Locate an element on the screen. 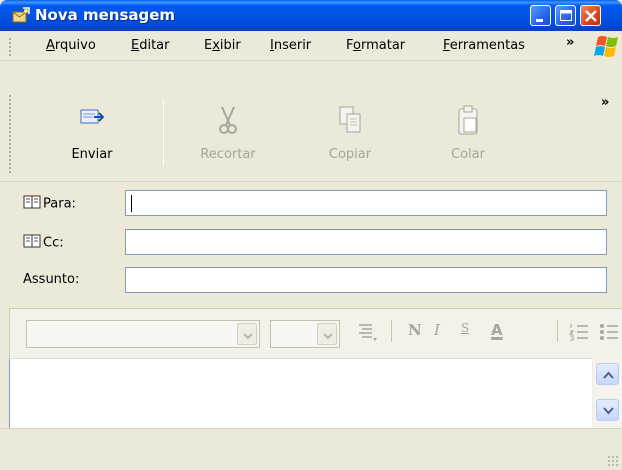  bullet-list-button is located at coordinates (609, 334).